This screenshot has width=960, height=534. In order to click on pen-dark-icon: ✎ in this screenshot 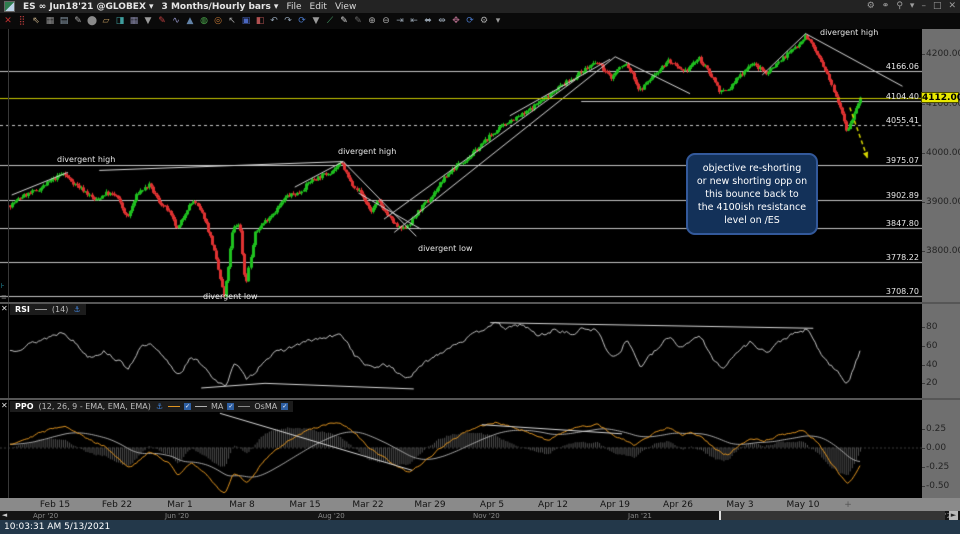, I will do `click(358, 21)`.